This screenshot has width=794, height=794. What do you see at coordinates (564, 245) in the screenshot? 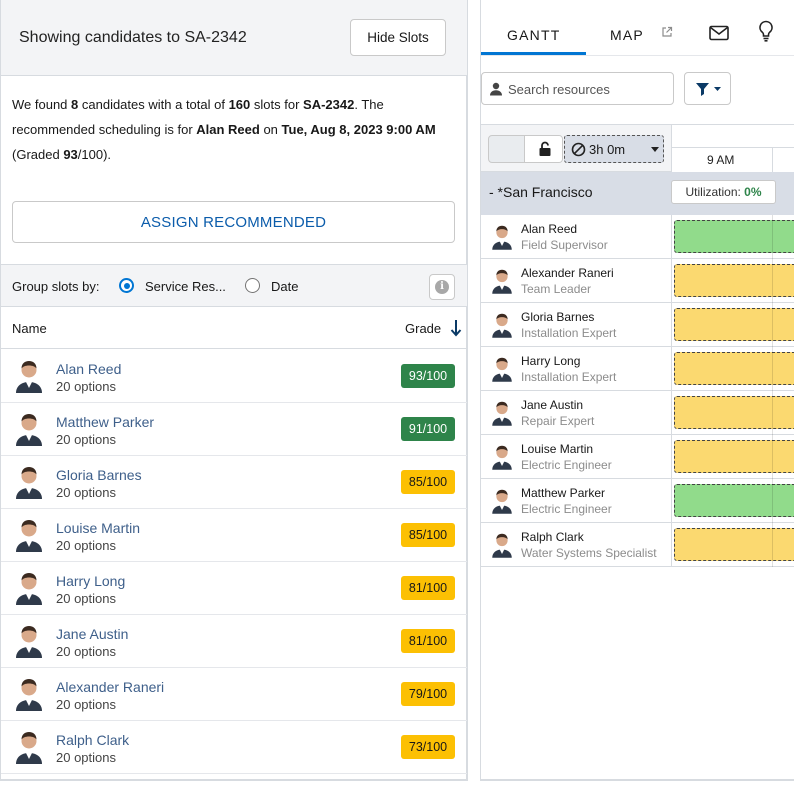
I see `resource-role: Field Supervisor` at bounding box center [564, 245].